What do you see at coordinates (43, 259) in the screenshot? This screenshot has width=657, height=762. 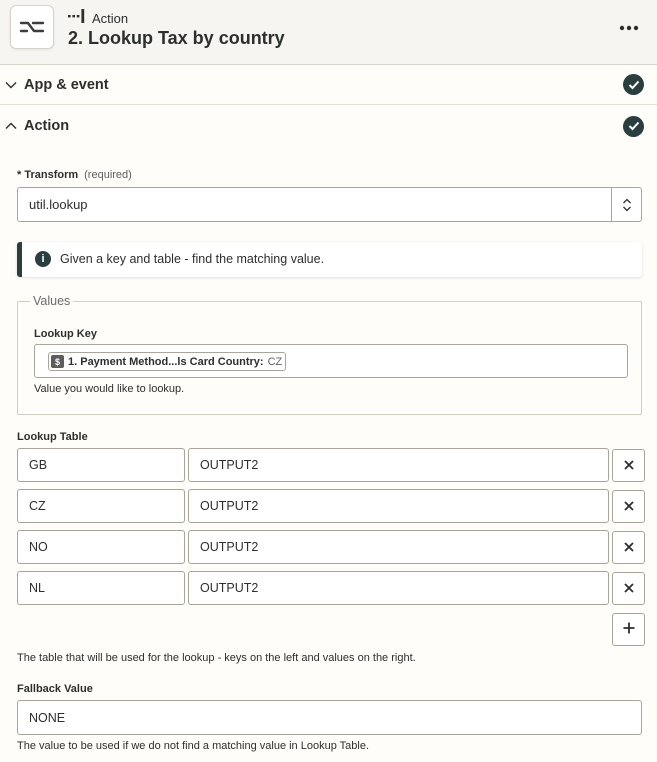 I see `info-icon: i` at bounding box center [43, 259].